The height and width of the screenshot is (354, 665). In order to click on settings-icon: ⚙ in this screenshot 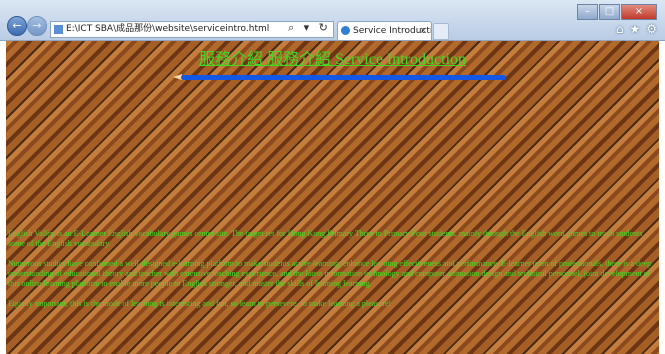, I will do `click(651, 29)`.